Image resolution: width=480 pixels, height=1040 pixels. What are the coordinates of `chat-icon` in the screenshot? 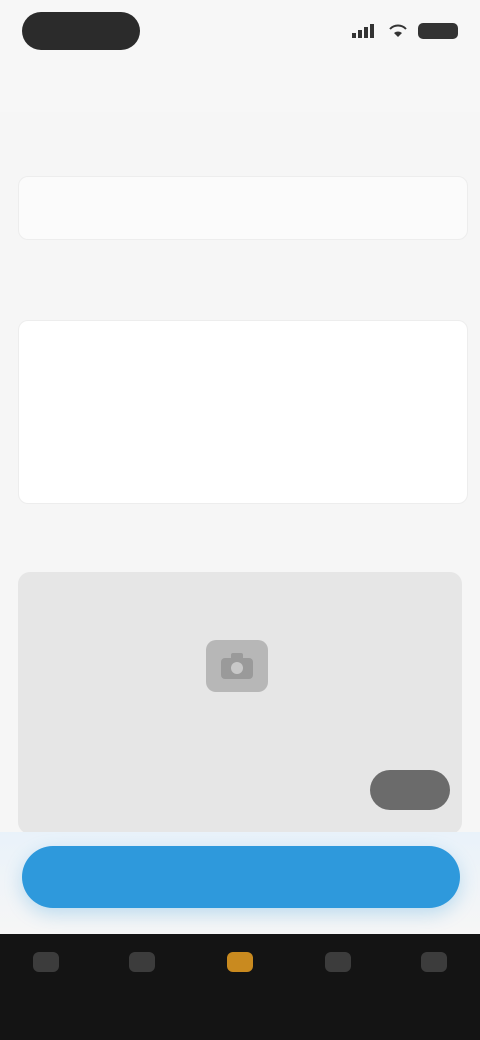 It's located at (338, 962).